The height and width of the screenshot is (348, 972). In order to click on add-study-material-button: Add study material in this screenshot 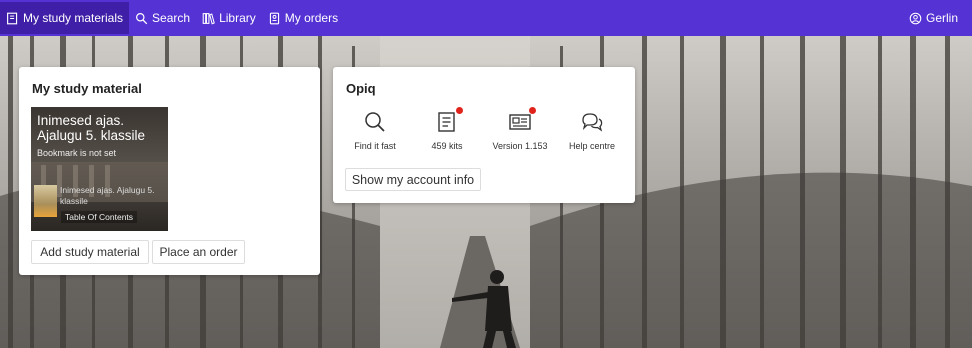, I will do `click(90, 252)`.